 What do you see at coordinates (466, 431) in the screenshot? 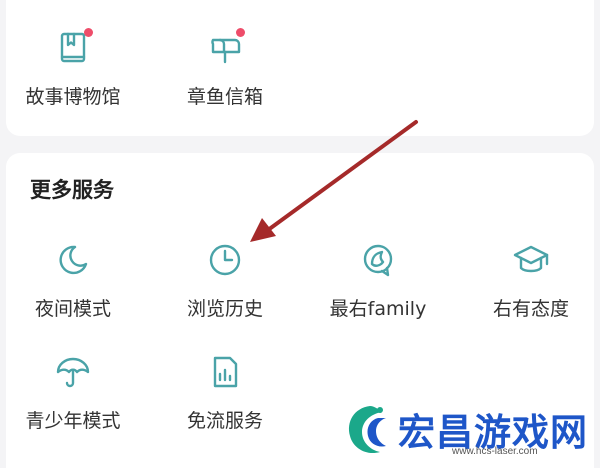
I see `site-watermark: 宏昌游戏网 www.hcs-laser.com` at bounding box center [466, 431].